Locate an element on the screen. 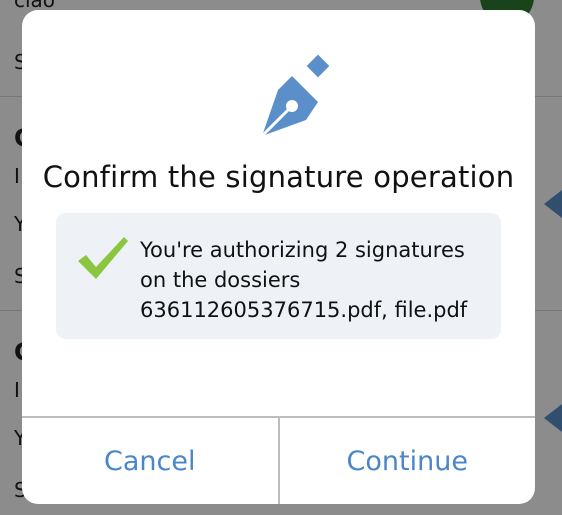  fountain-pen-icon is located at coordinates (295, 96).